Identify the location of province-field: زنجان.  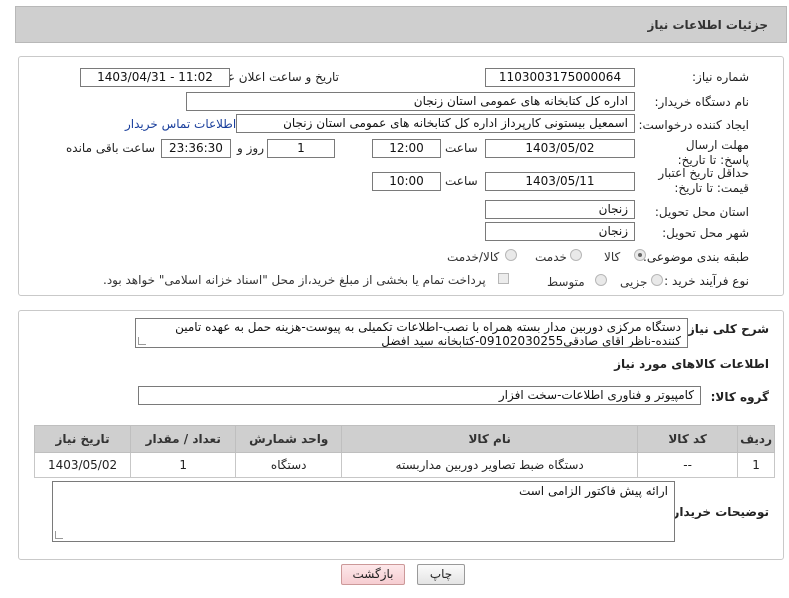
(560, 209).